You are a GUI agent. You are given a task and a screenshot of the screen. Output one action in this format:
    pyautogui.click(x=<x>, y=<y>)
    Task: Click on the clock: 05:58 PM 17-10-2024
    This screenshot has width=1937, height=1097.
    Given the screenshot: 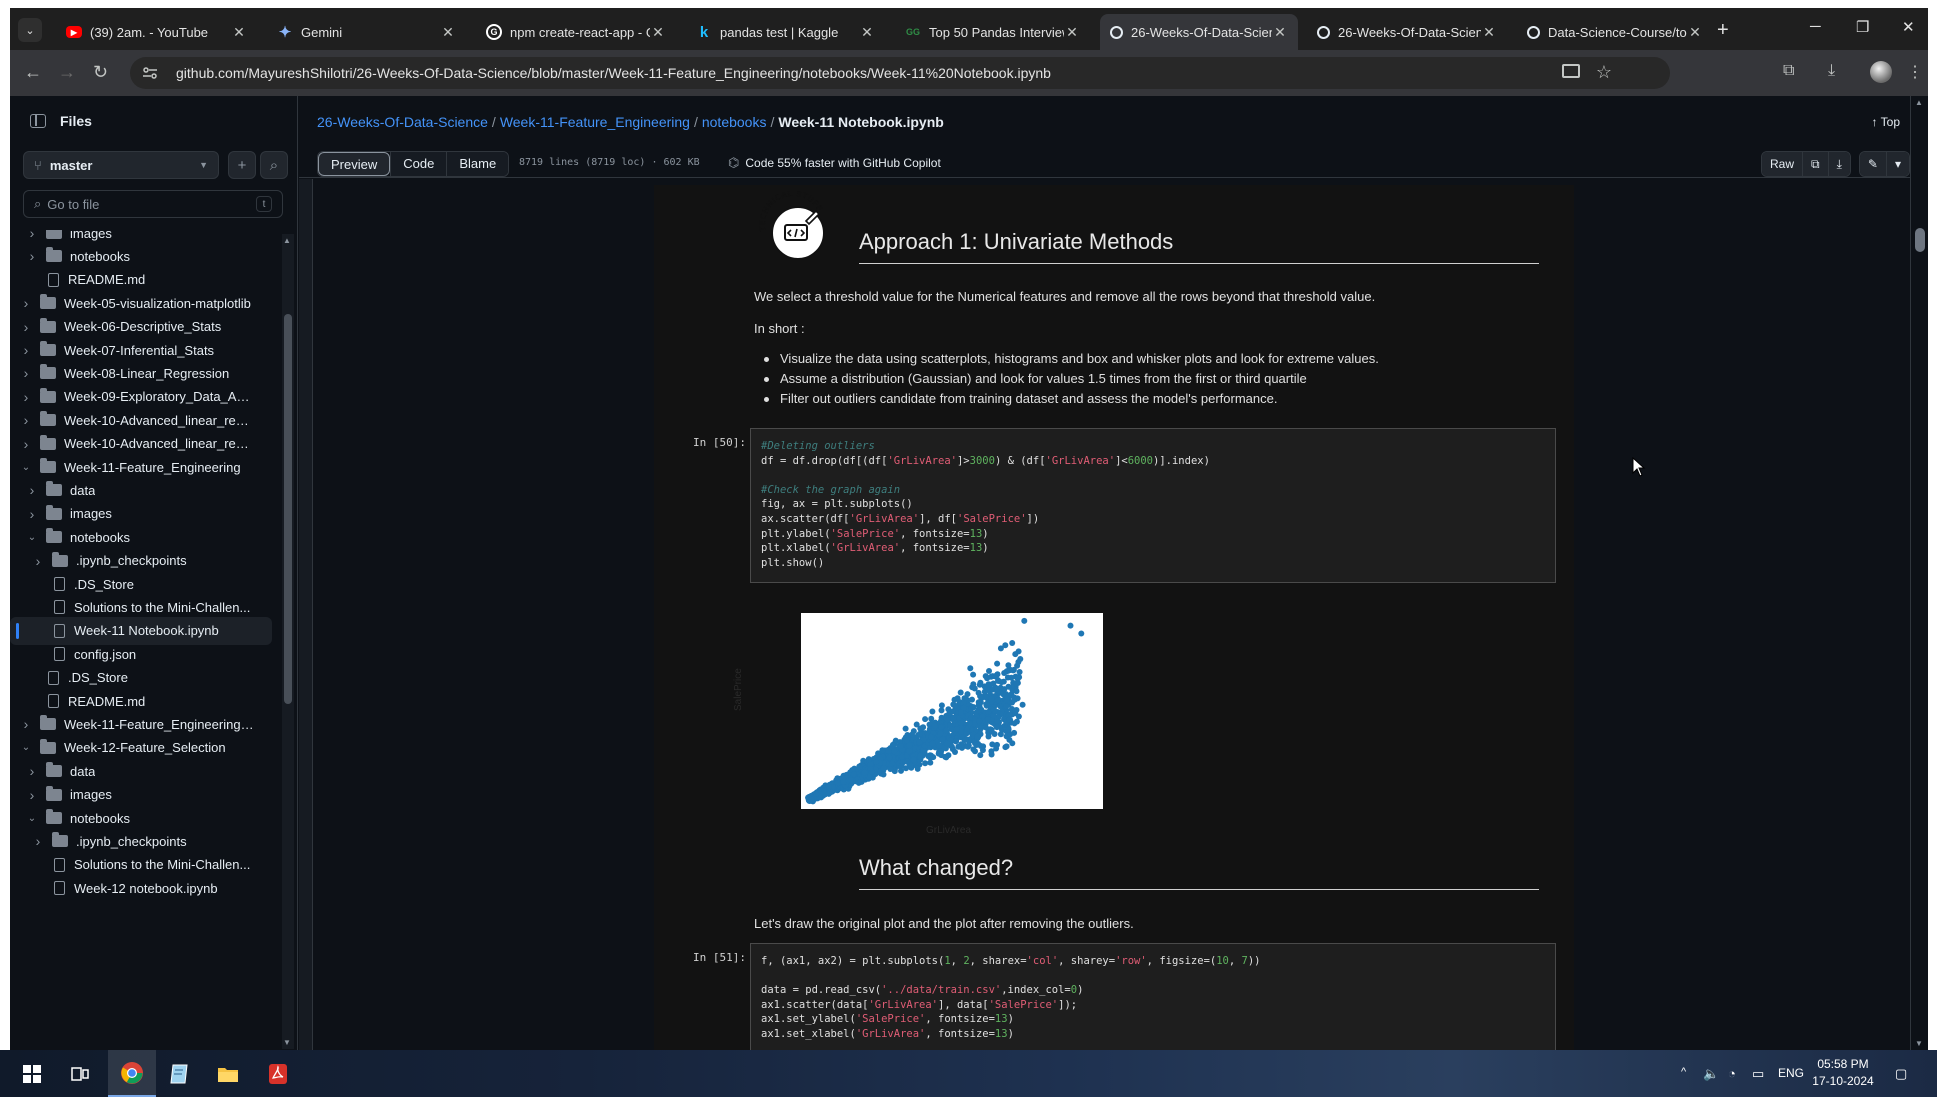 What is the action you would take?
    pyautogui.click(x=1843, y=1073)
    